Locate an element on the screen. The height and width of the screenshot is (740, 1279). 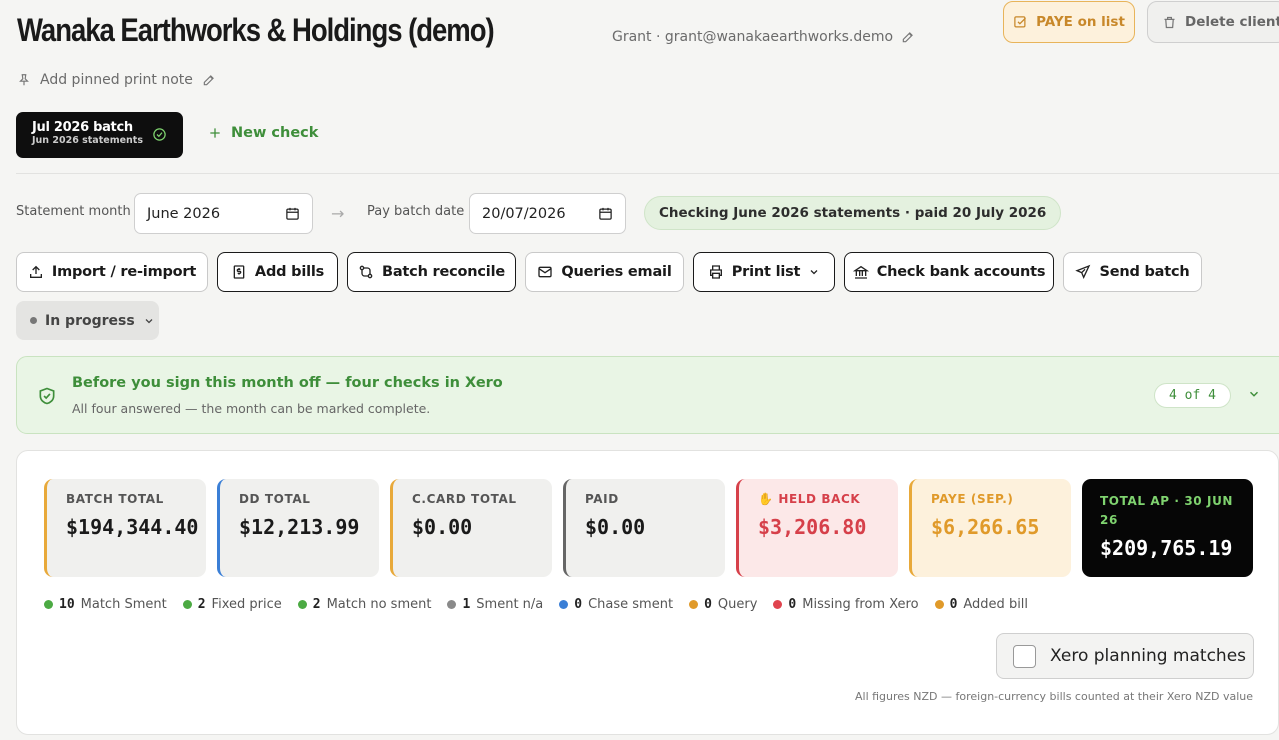
card-value: $12,213.99 is located at coordinates (299, 527).